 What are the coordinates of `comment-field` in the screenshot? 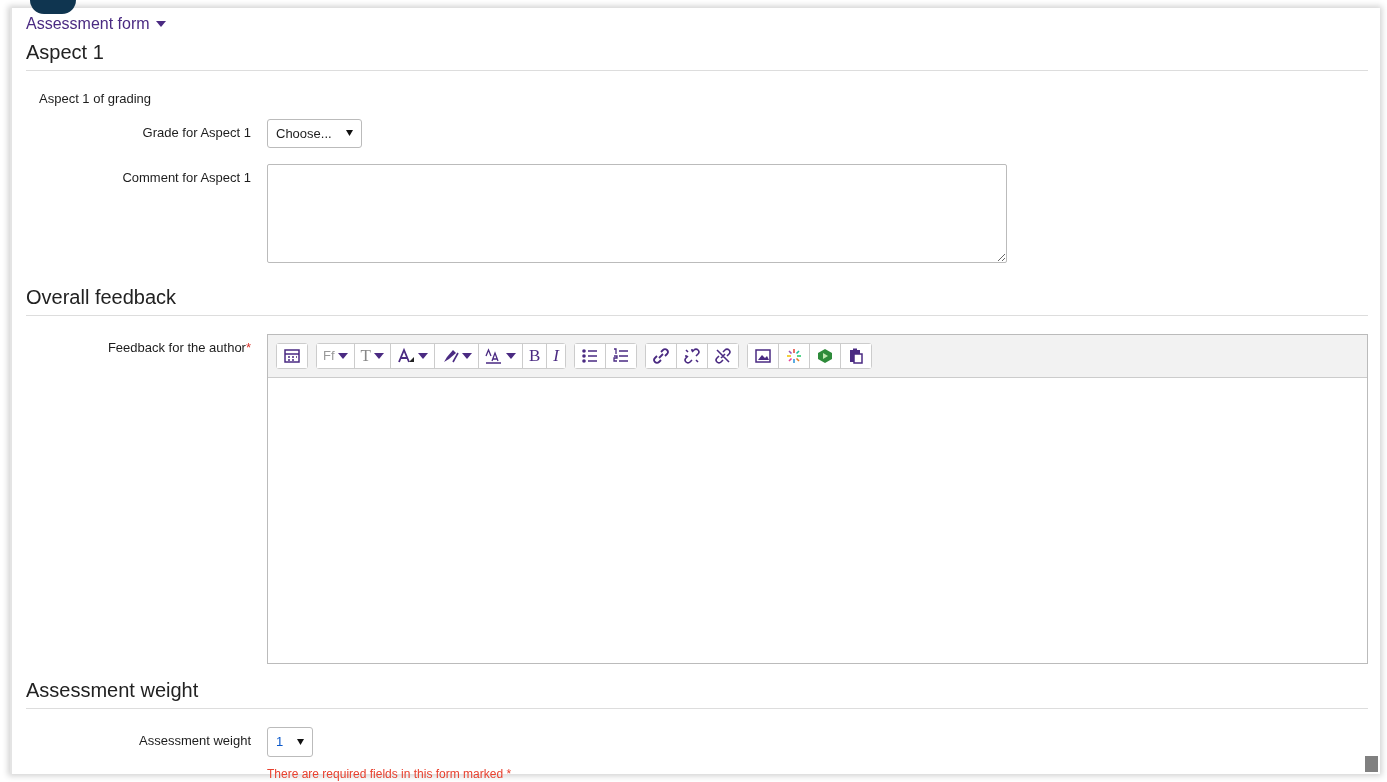 It's located at (637, 213).